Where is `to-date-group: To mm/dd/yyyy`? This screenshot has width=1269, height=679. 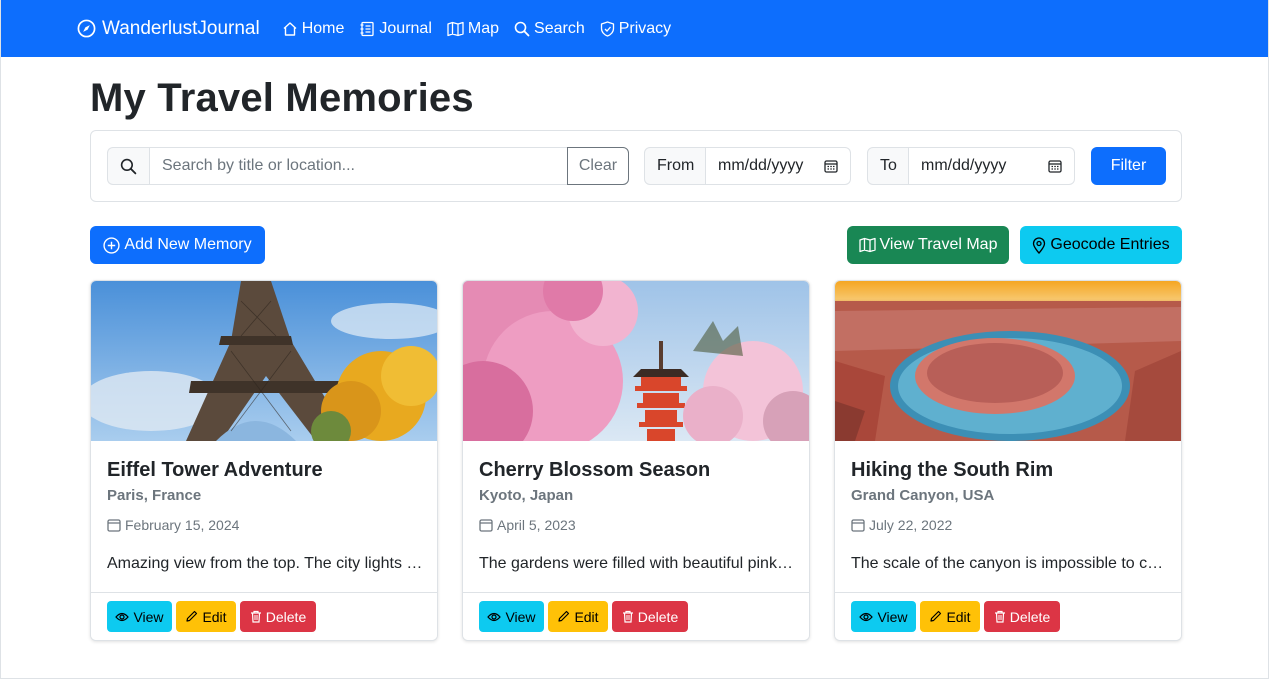 to-date-group: To mm/dd/yyyy is located at coordinates (971, 166).